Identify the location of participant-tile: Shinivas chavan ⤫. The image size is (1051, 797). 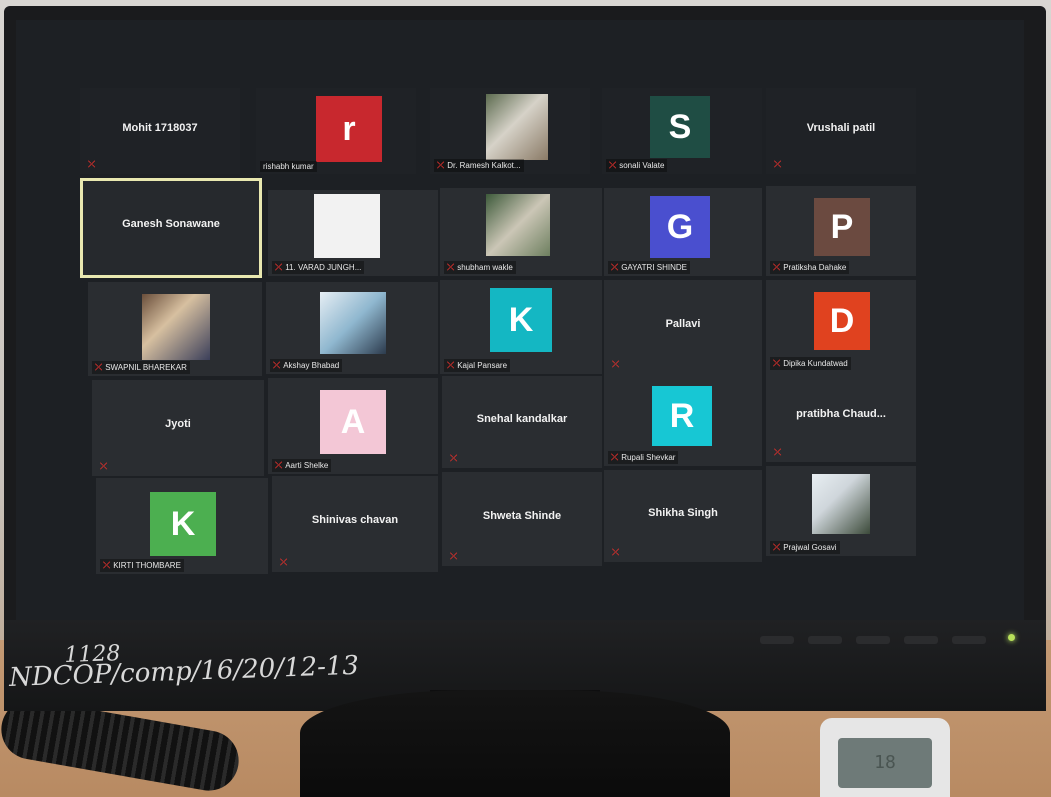
(355, 524).